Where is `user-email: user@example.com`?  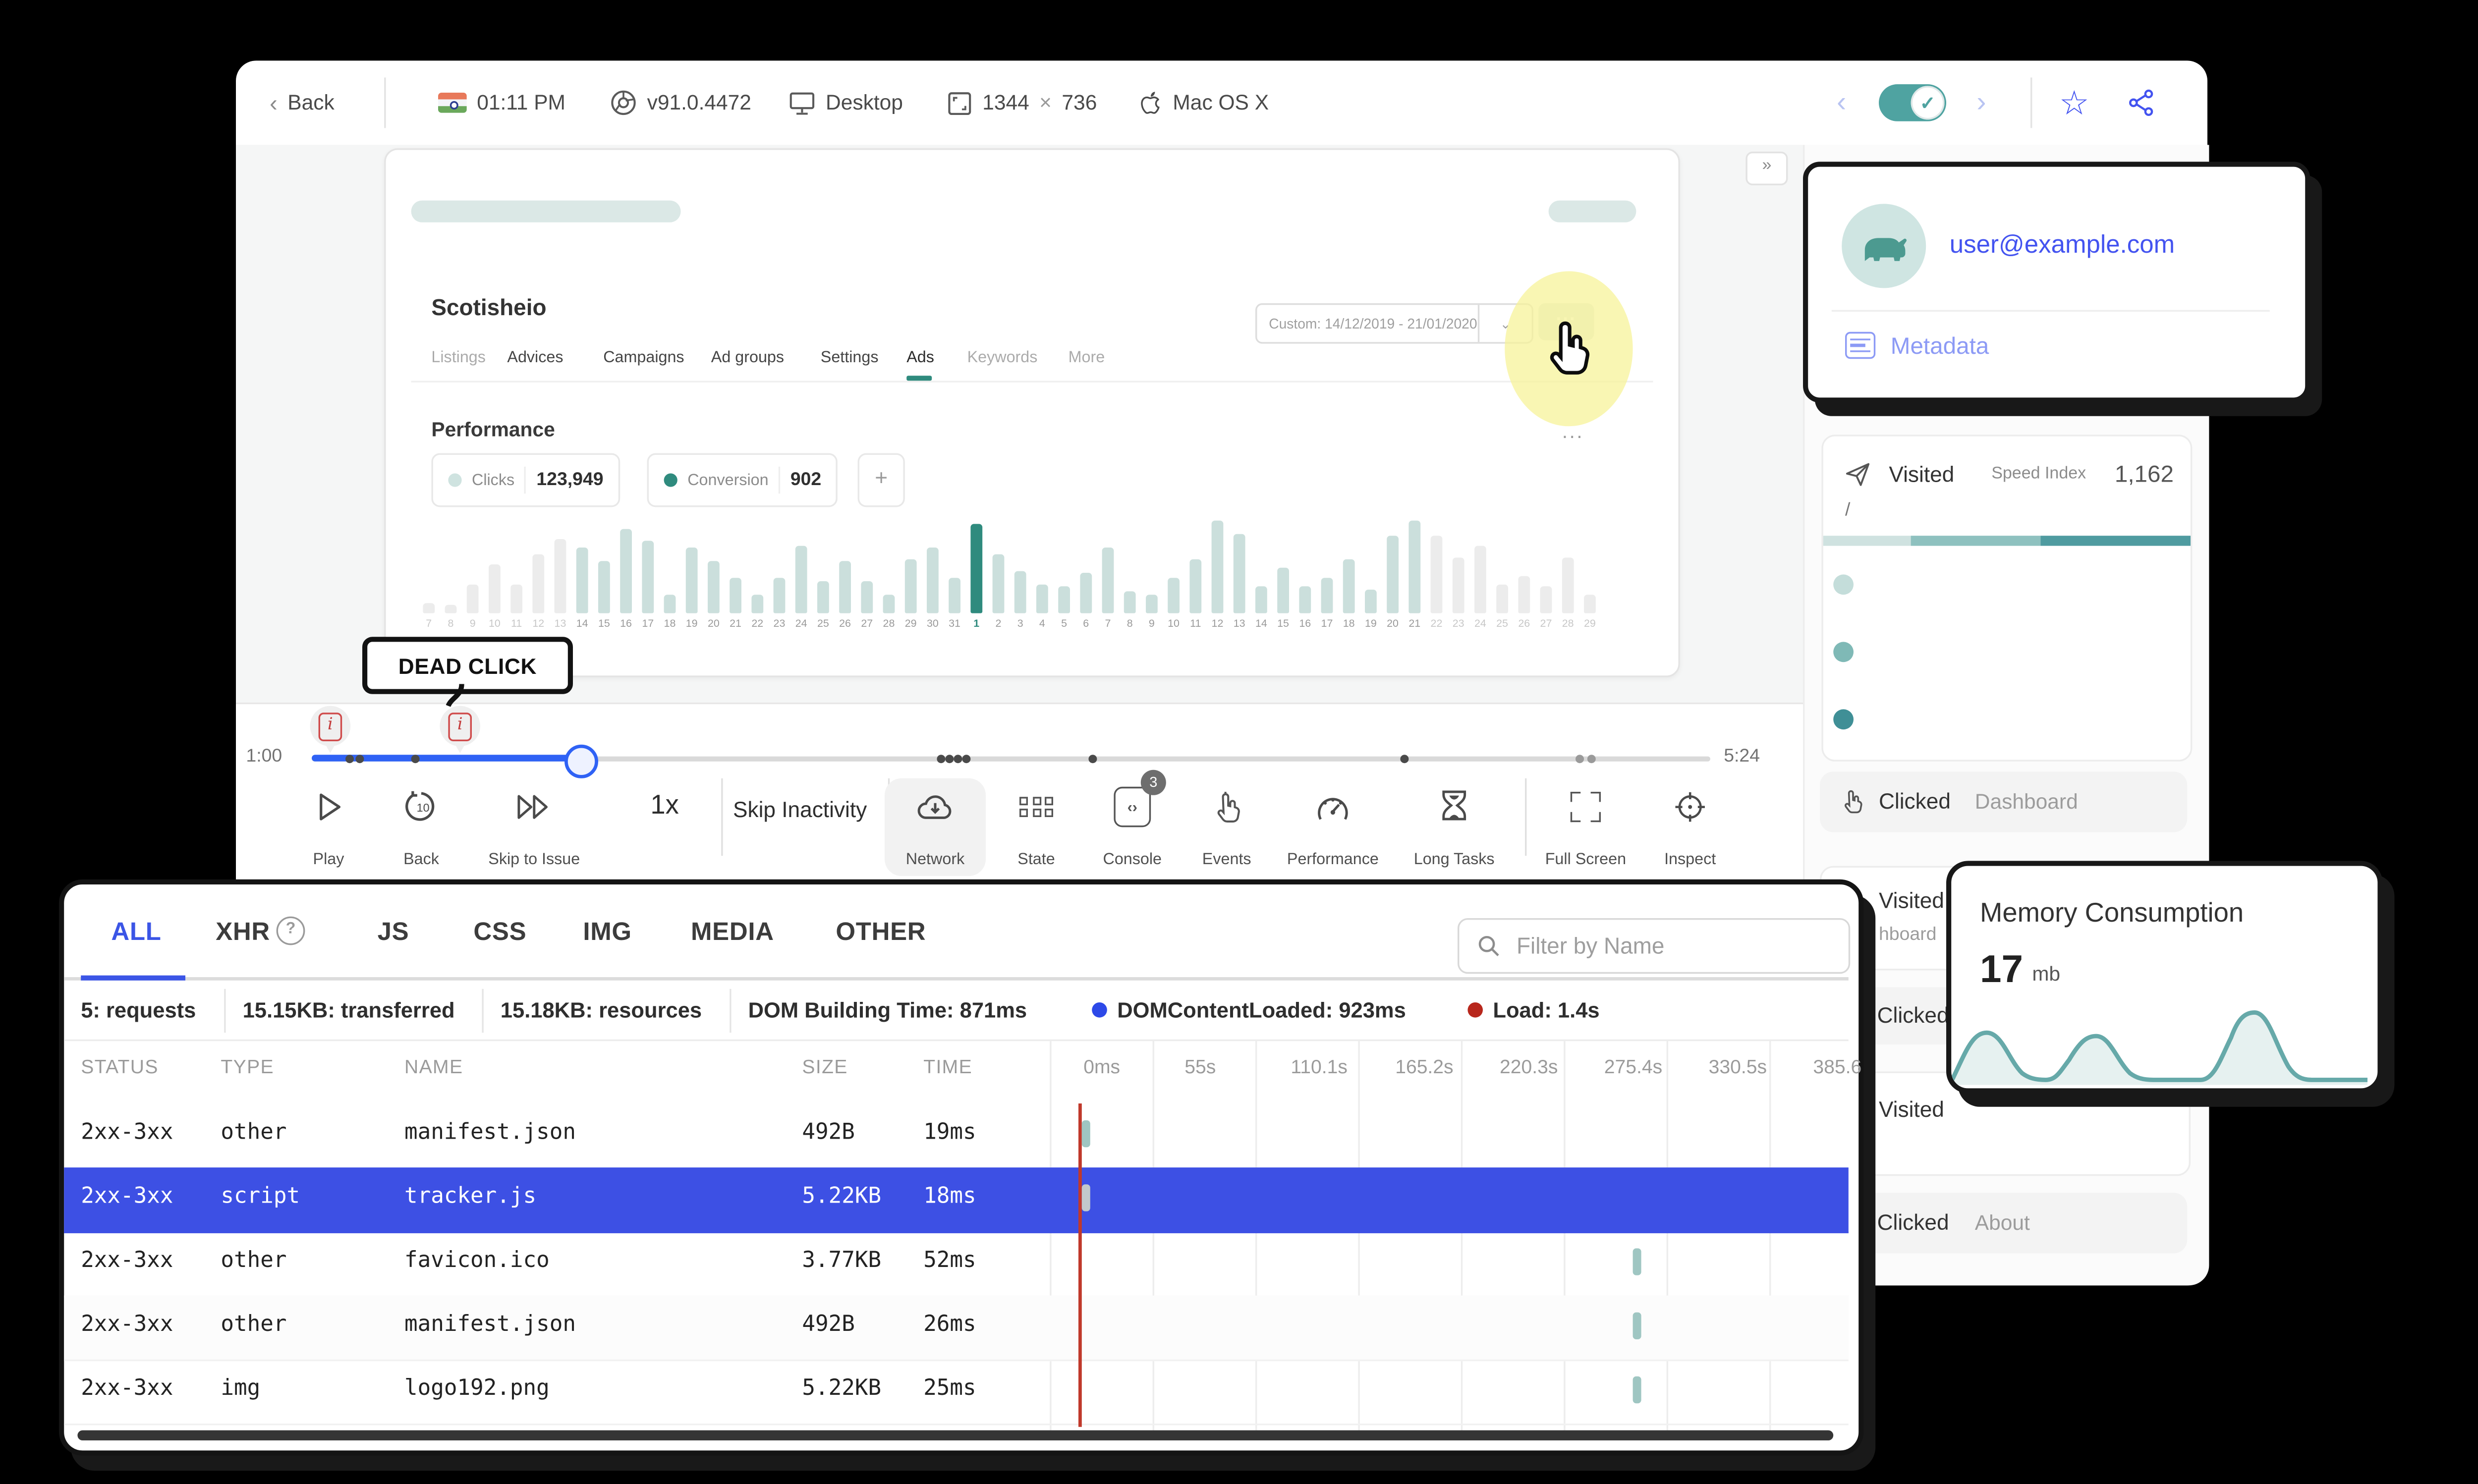 user-email: user@example.com is located at coordinates (2062, 245).